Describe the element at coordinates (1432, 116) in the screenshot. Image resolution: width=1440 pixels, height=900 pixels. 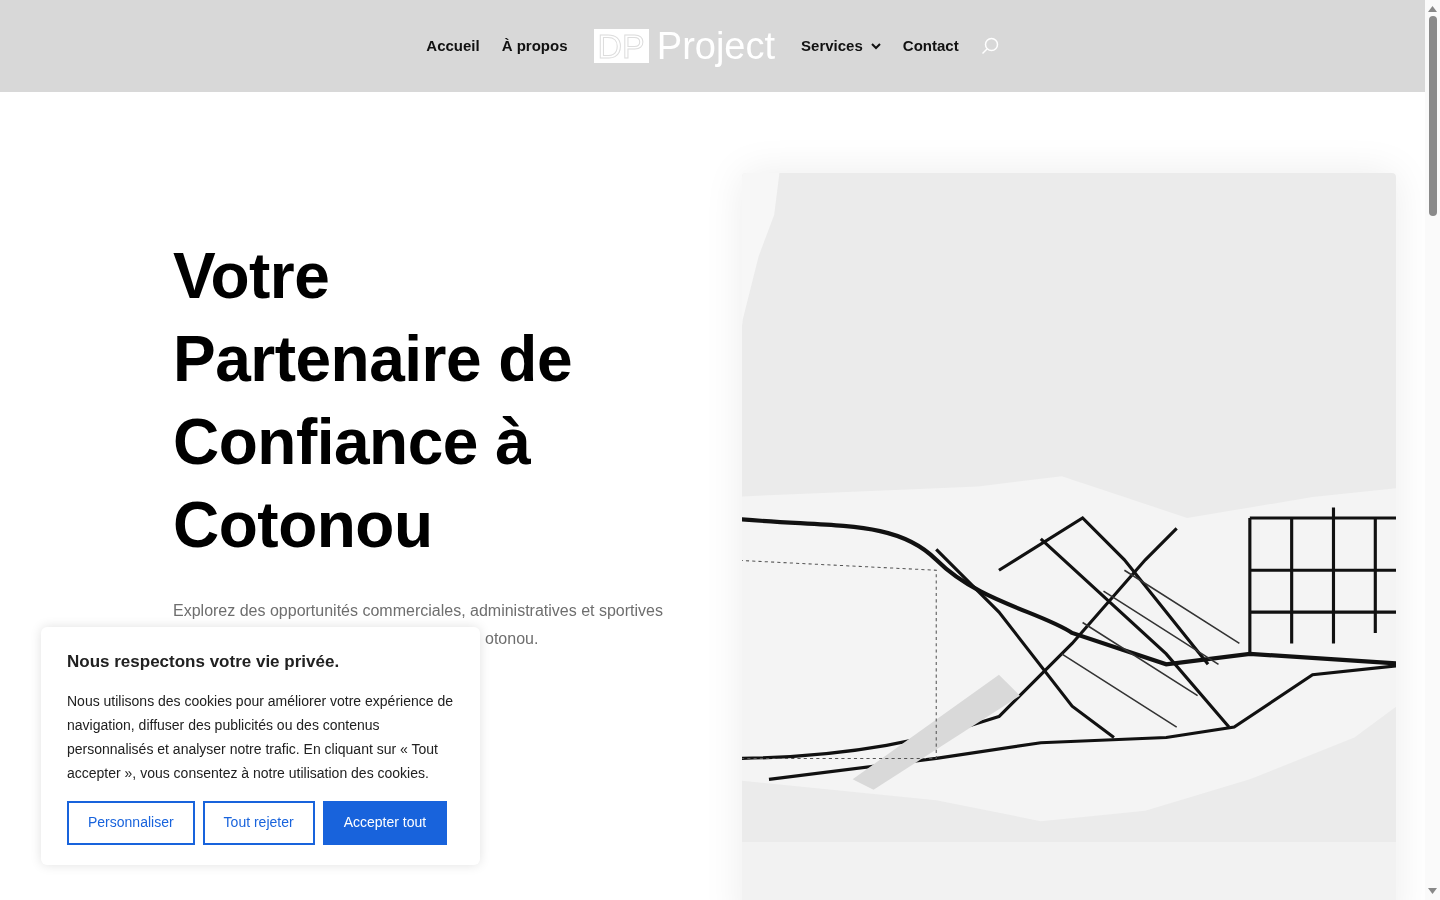
I see `scroll-thumb` at that location.